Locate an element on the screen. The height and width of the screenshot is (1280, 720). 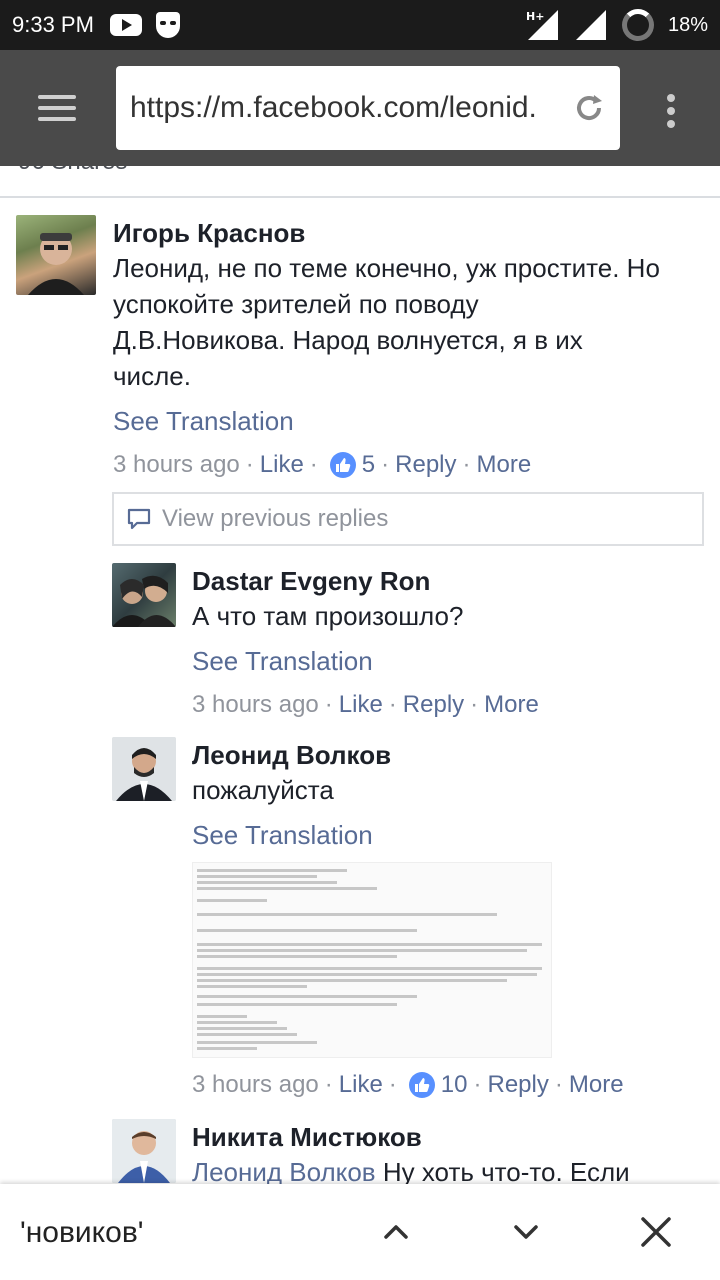
menu-icon is located at coordinates (57, 108).